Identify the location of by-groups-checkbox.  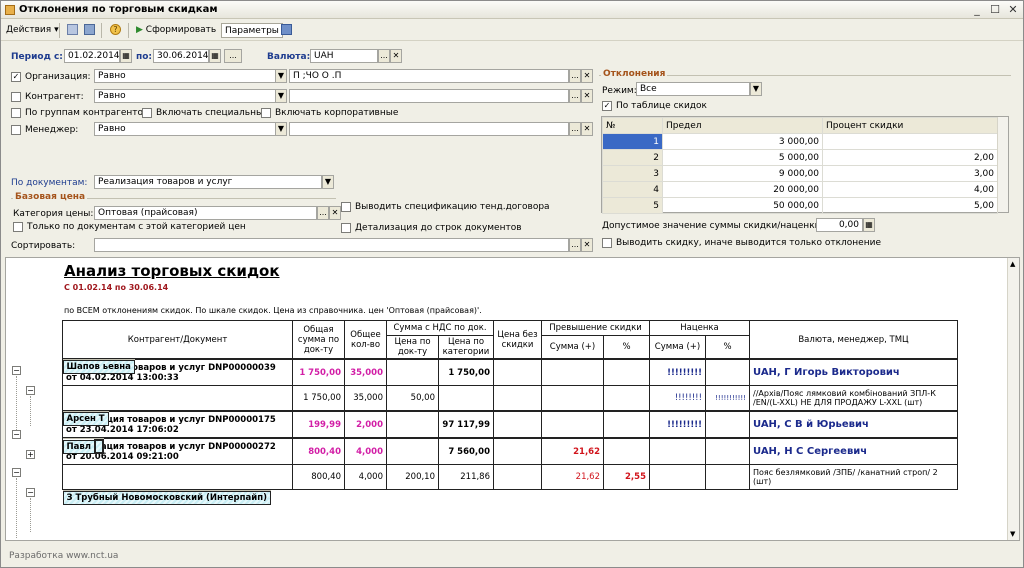
(16, 113).